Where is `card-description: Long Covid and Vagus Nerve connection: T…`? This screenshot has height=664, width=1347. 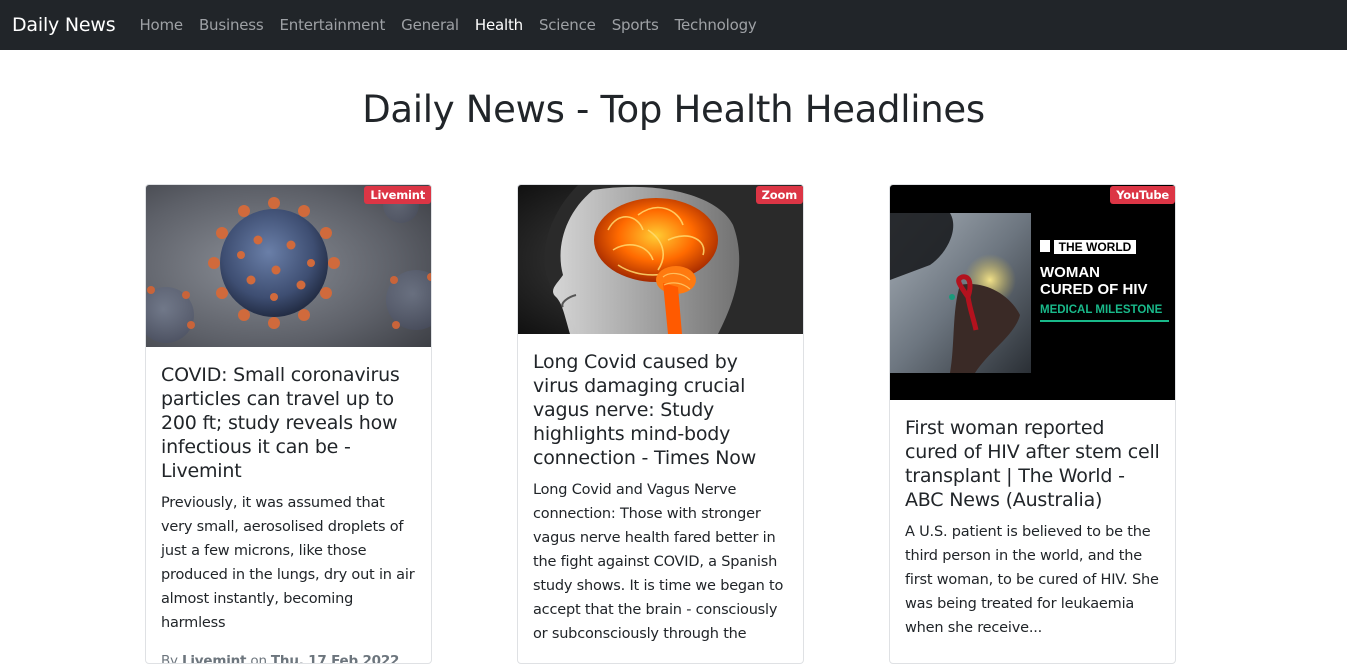
card-description: Long Covid and Vagus Nerve connection: T… is located at coordinates (658, 562).